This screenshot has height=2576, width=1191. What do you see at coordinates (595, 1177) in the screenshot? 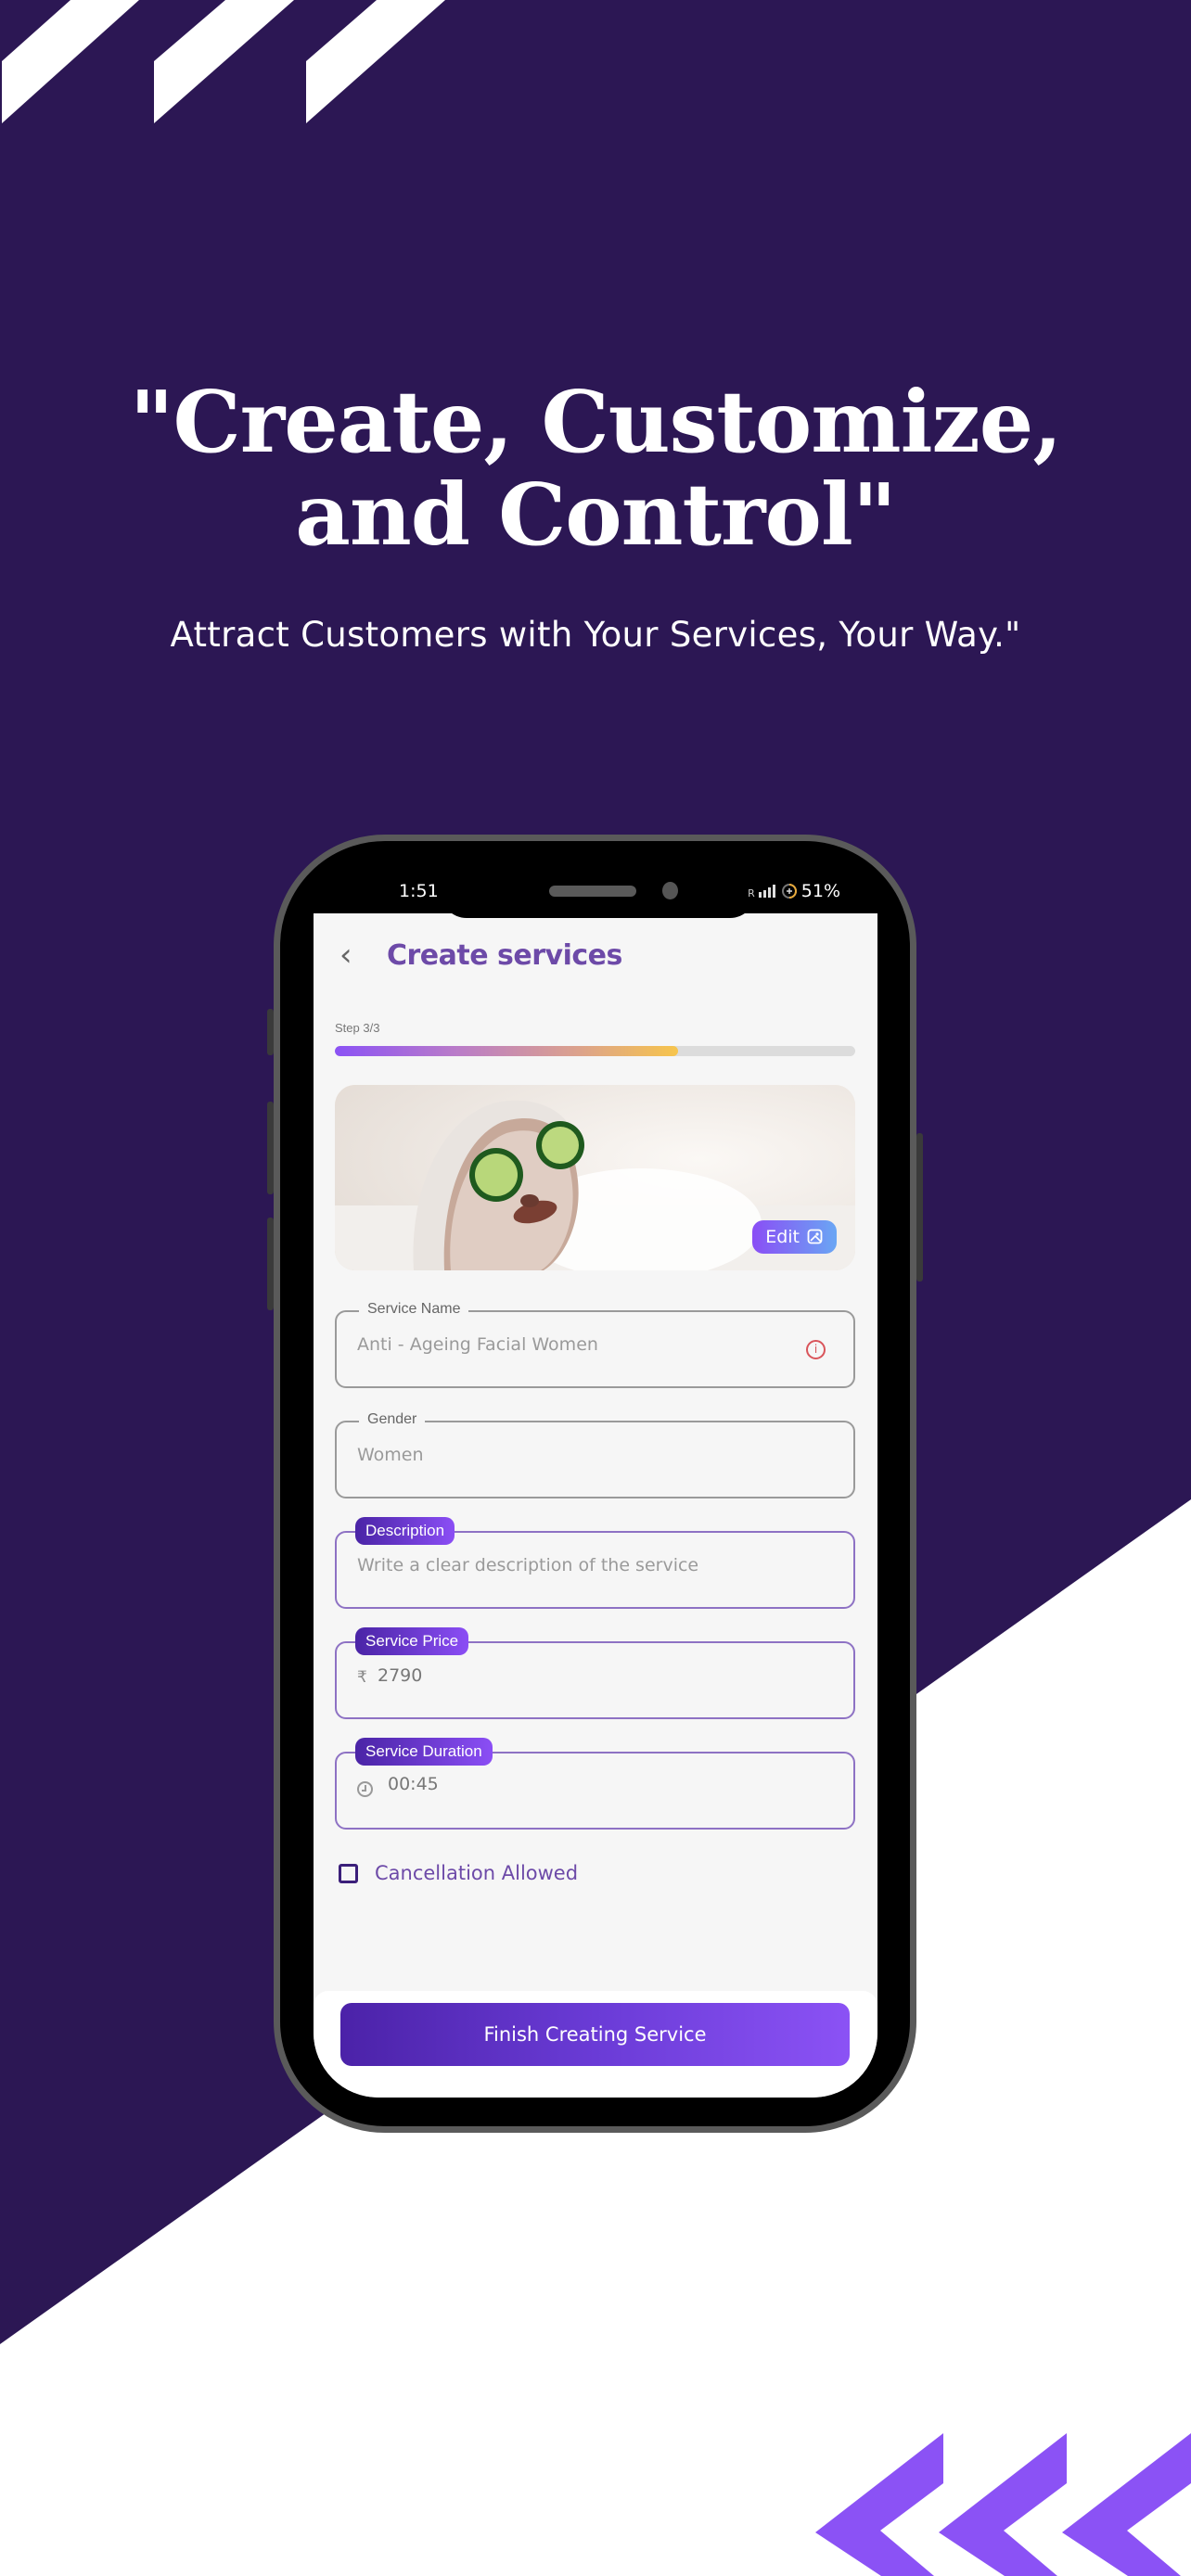
I see `service-image: Edit` at bounding box center [595, 1177].